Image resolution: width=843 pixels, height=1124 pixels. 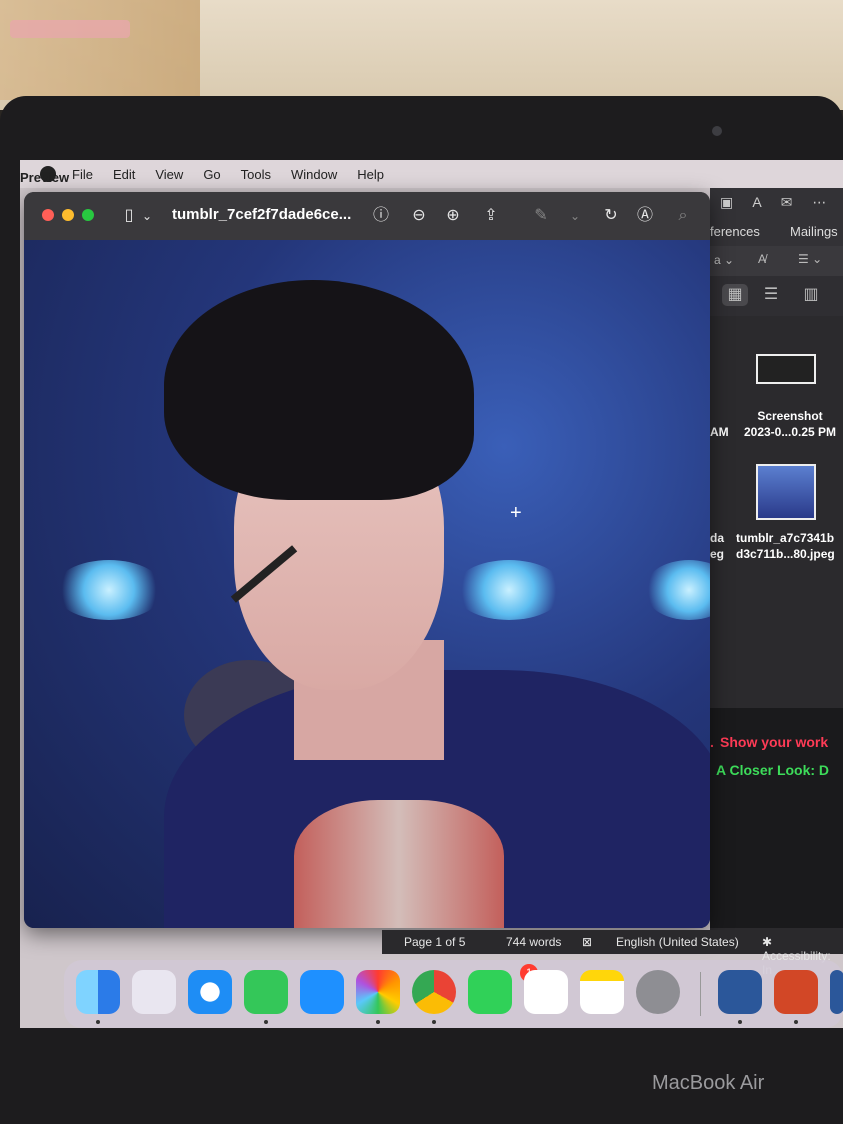 I want to click on crosshair-cursor-icon: +, so click(x=516, y=513).